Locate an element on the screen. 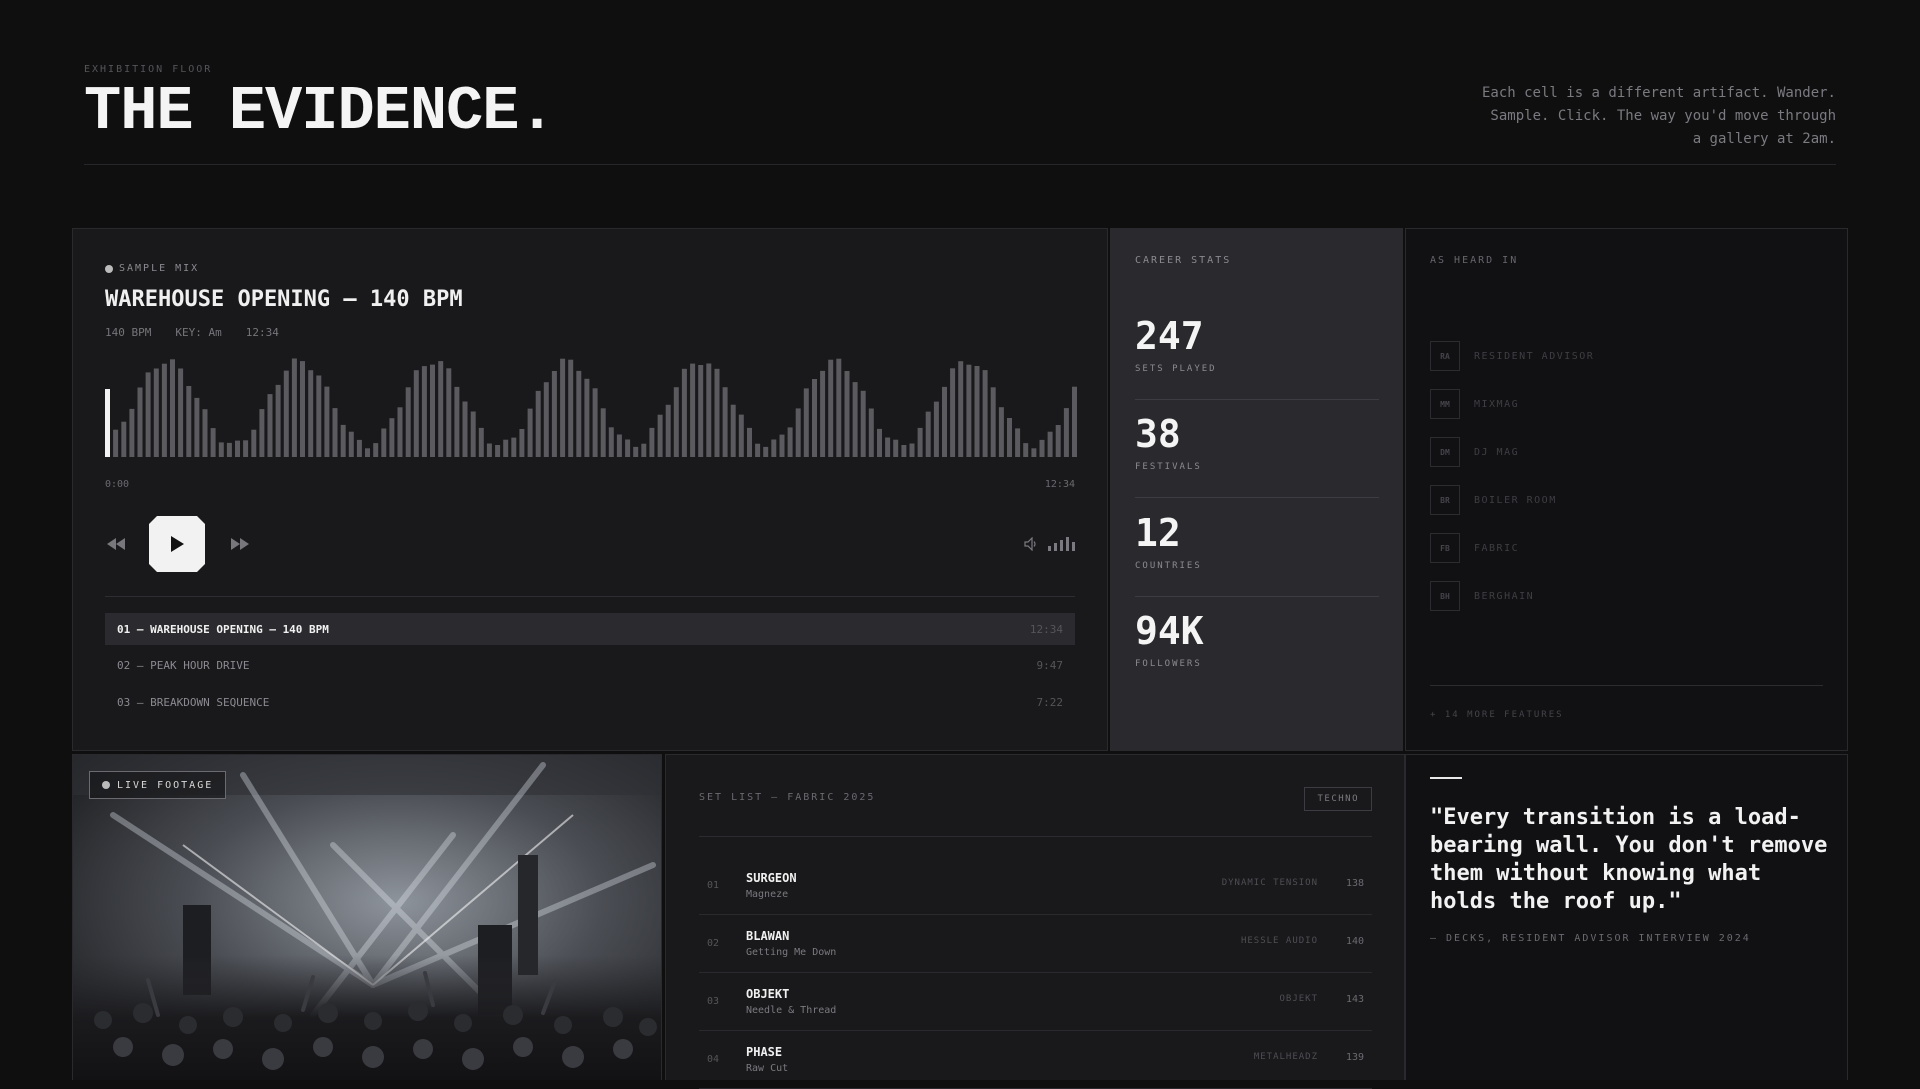  player-eyebrow-label: SAMPLE MIX is located at coordinates (159, 268).